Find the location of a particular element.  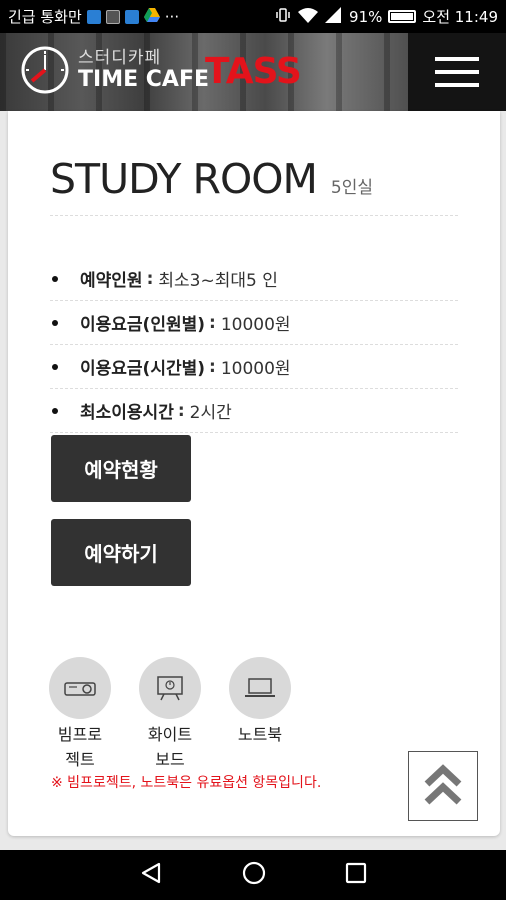

equipment-label-line2: 보드 is located at coordinates (170, 759).